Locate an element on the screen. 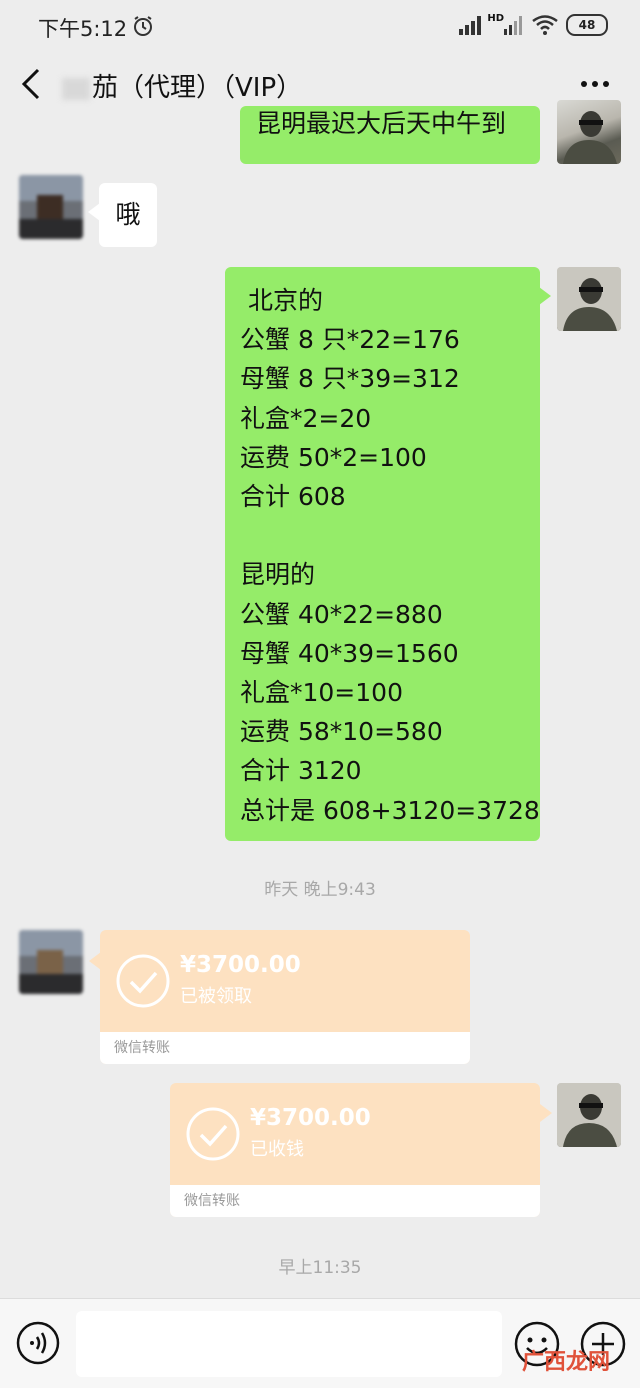 The width and height of the screenshot is (640, 1388). message-line: 母蟹 40*39=1560 is located at coordinates (349, 653).